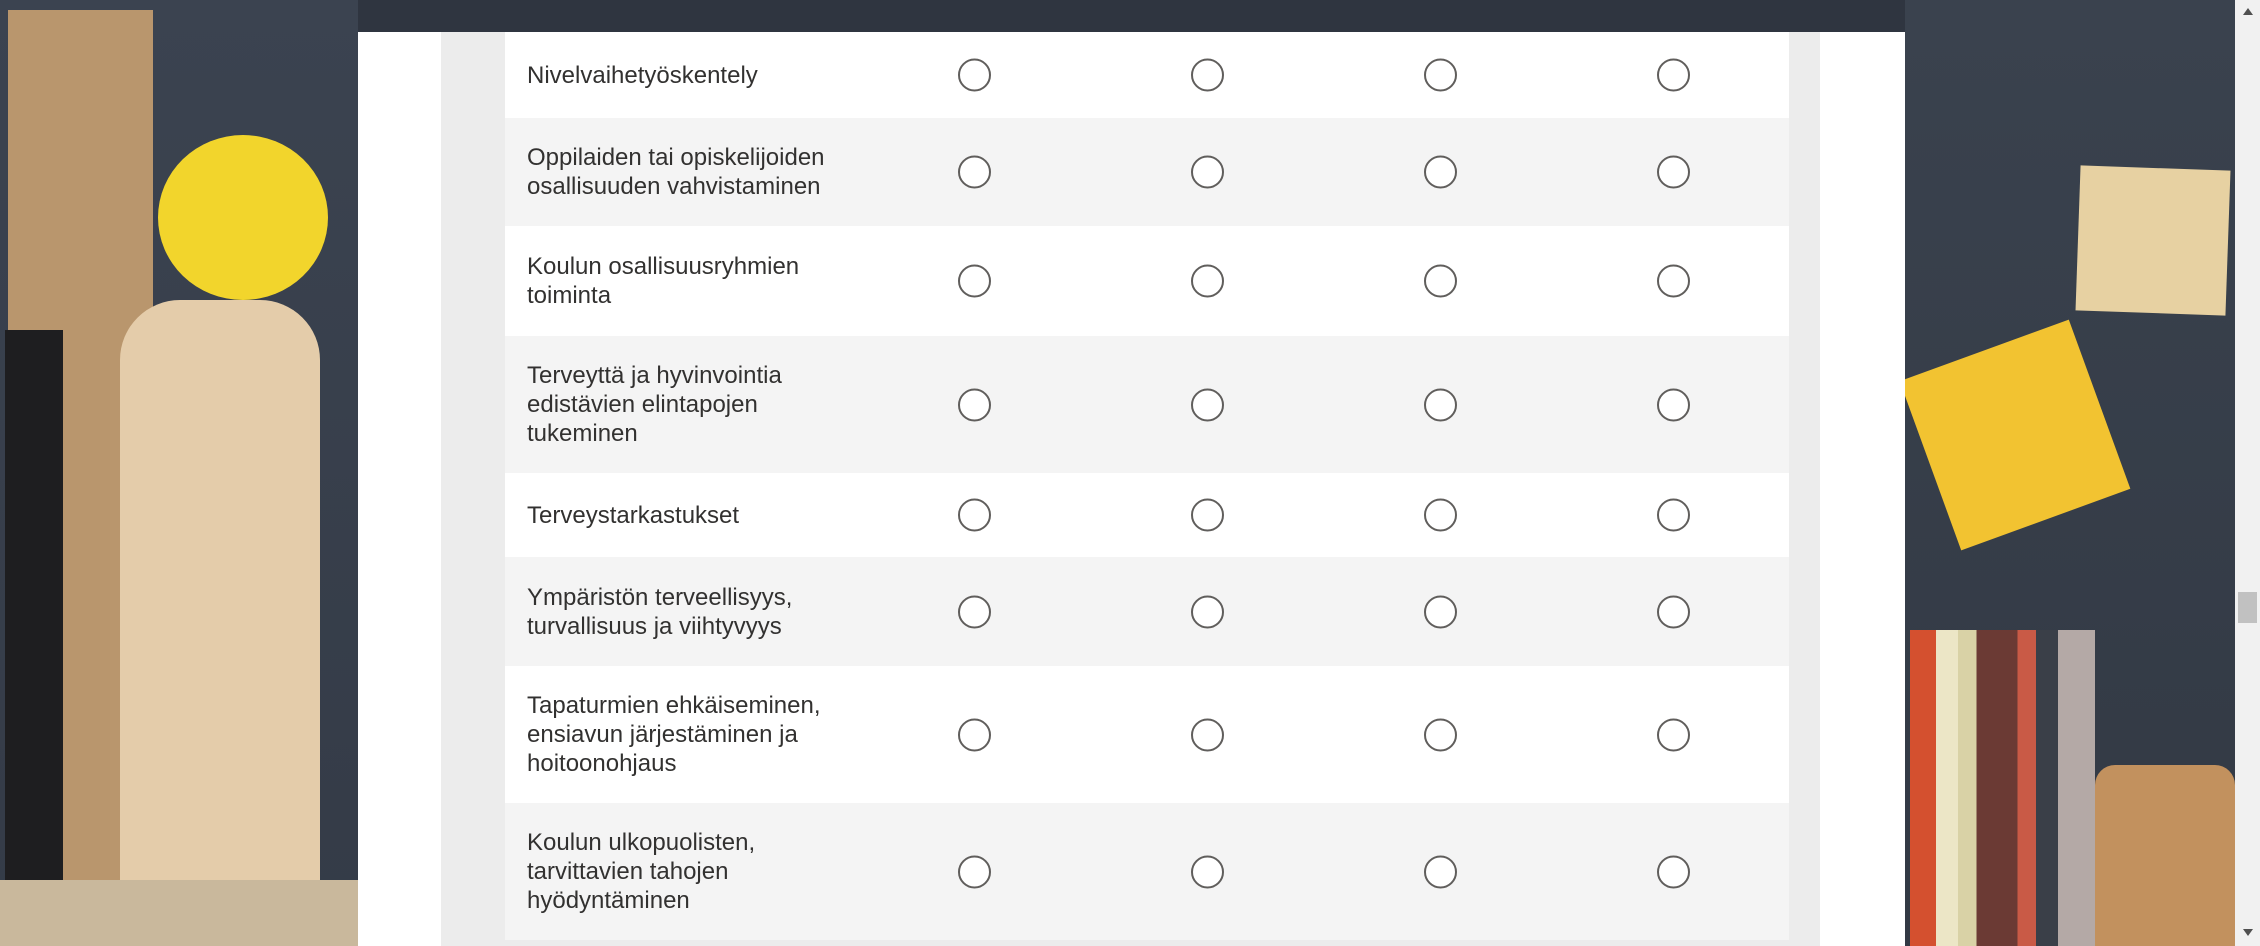  Describe the element at coordinates (2002, 788) in the screenshot. I see `books` at that location.